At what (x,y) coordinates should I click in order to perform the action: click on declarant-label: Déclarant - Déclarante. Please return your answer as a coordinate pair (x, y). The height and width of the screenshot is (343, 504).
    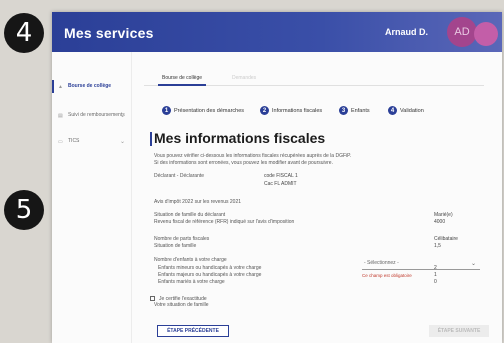
    Looking at the image, I should click on (179, 176).